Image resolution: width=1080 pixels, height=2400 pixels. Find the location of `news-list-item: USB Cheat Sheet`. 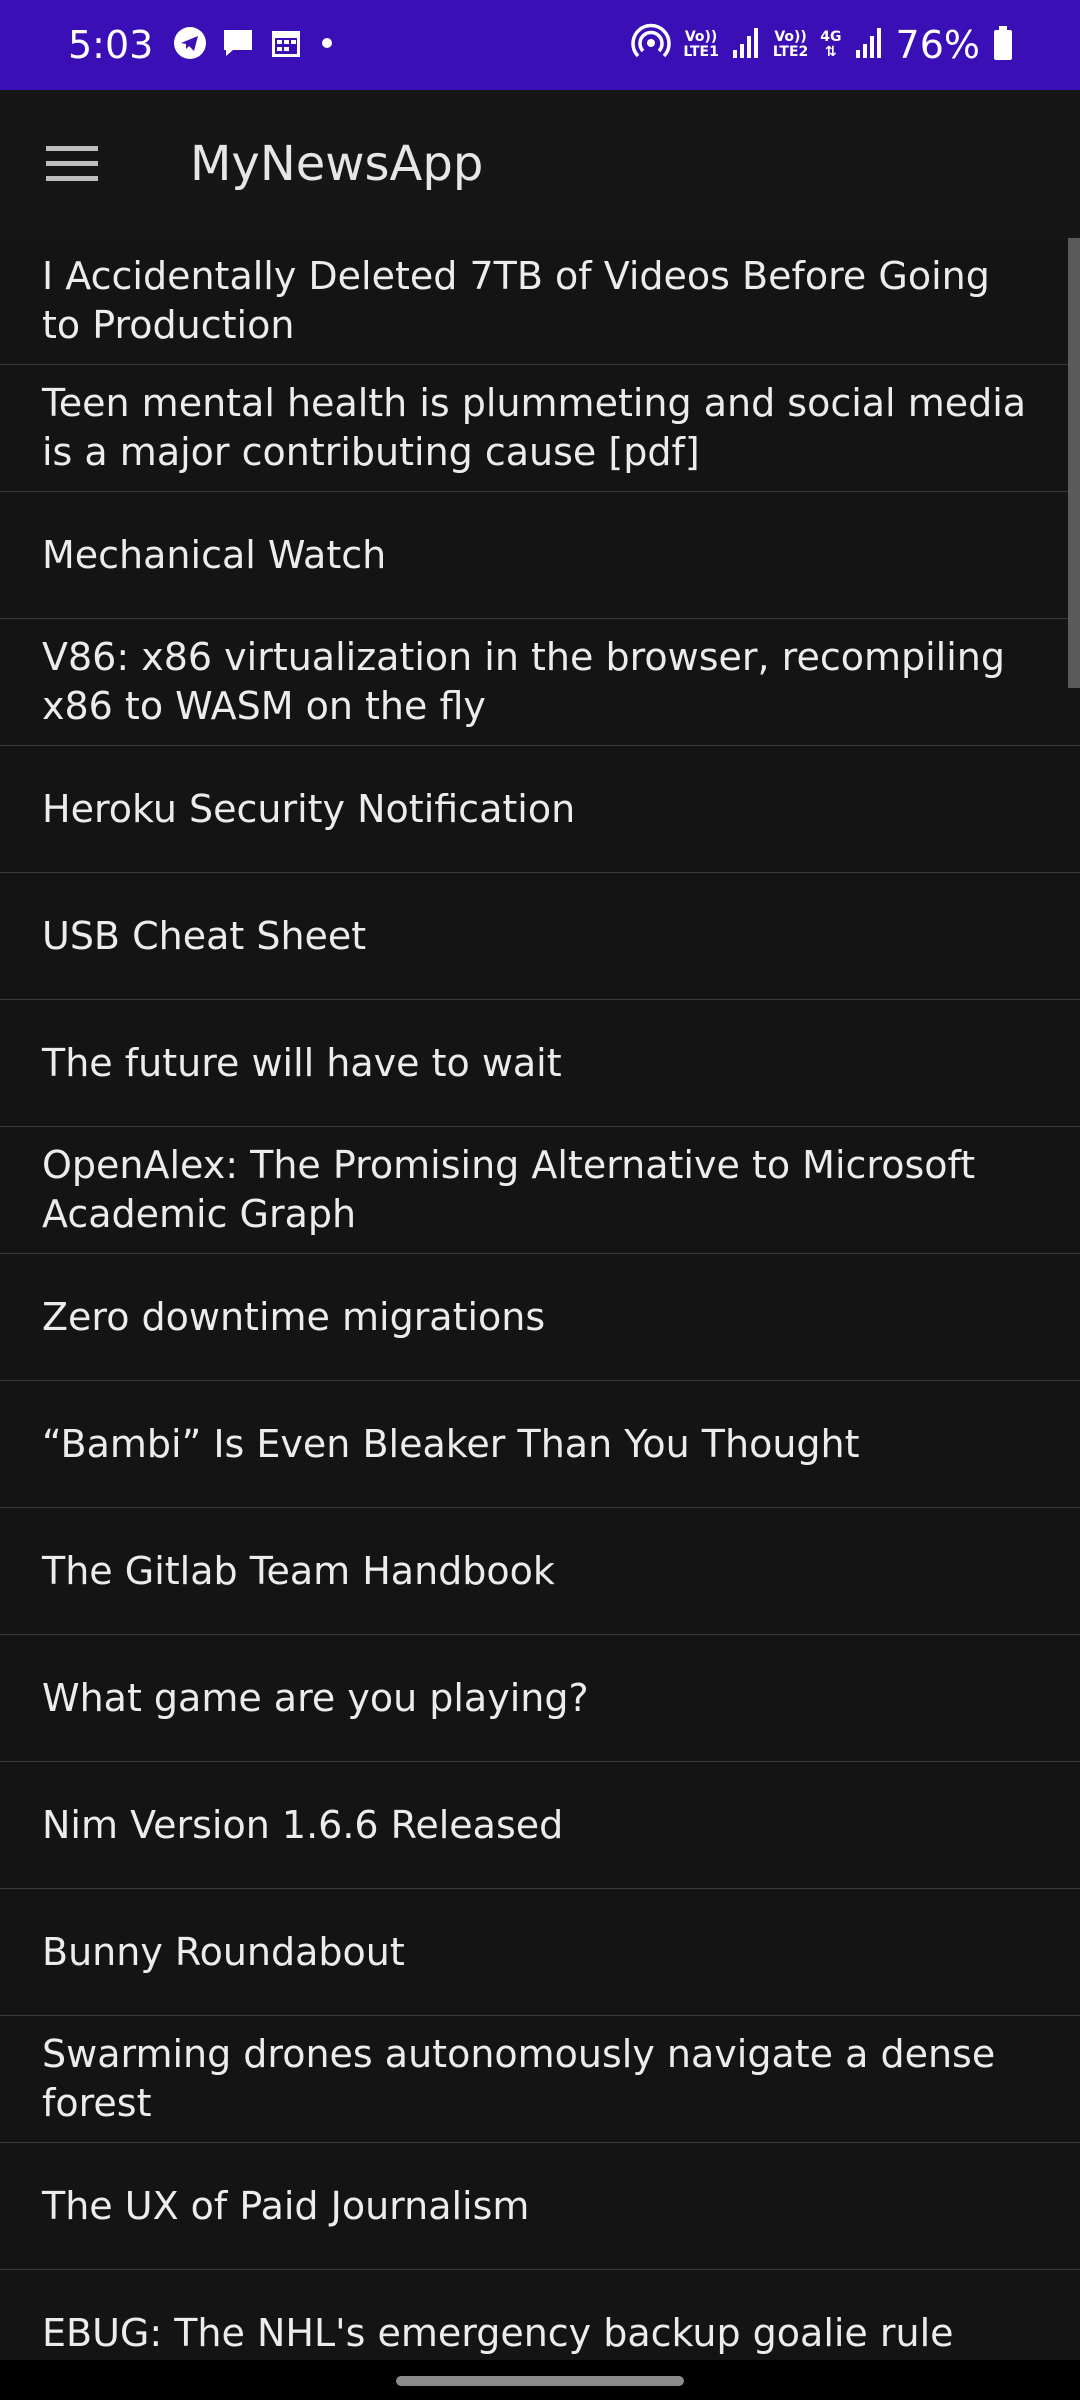

news-list-item: USB Cheat Sheet is located at coordinates (540, 936).